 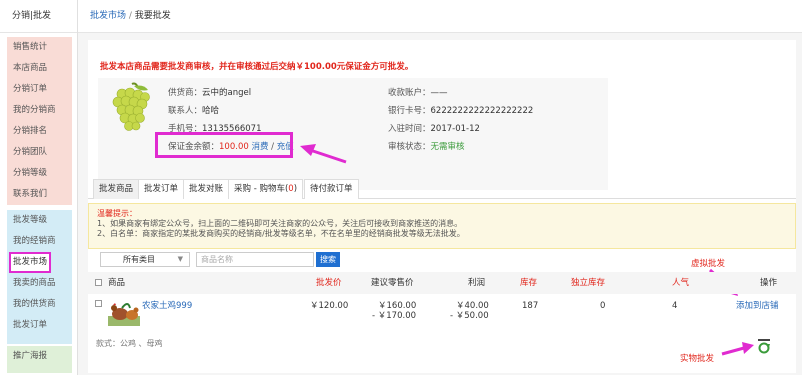 What do you see at coordinates (331, 189) in the screenshot?
I see `tab-pending-payment: 待付款订单` at bounding box center [331, 189].